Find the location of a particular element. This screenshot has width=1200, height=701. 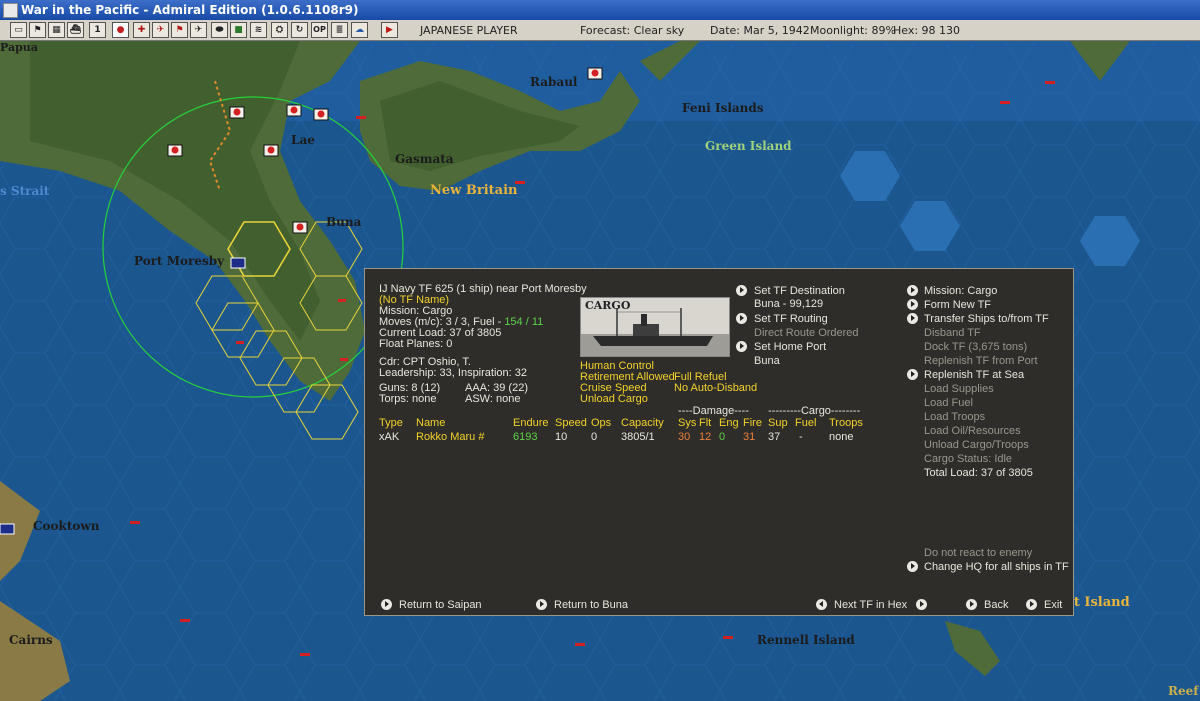

map-label-new-britain: New Britain is located at coordinates (474, 190).